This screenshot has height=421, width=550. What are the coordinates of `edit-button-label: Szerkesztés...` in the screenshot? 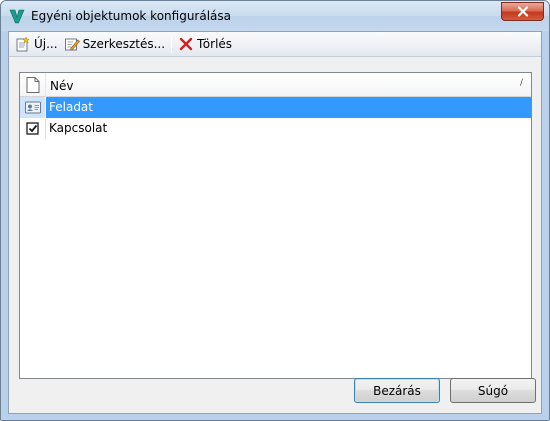 It's located at (124, 44).